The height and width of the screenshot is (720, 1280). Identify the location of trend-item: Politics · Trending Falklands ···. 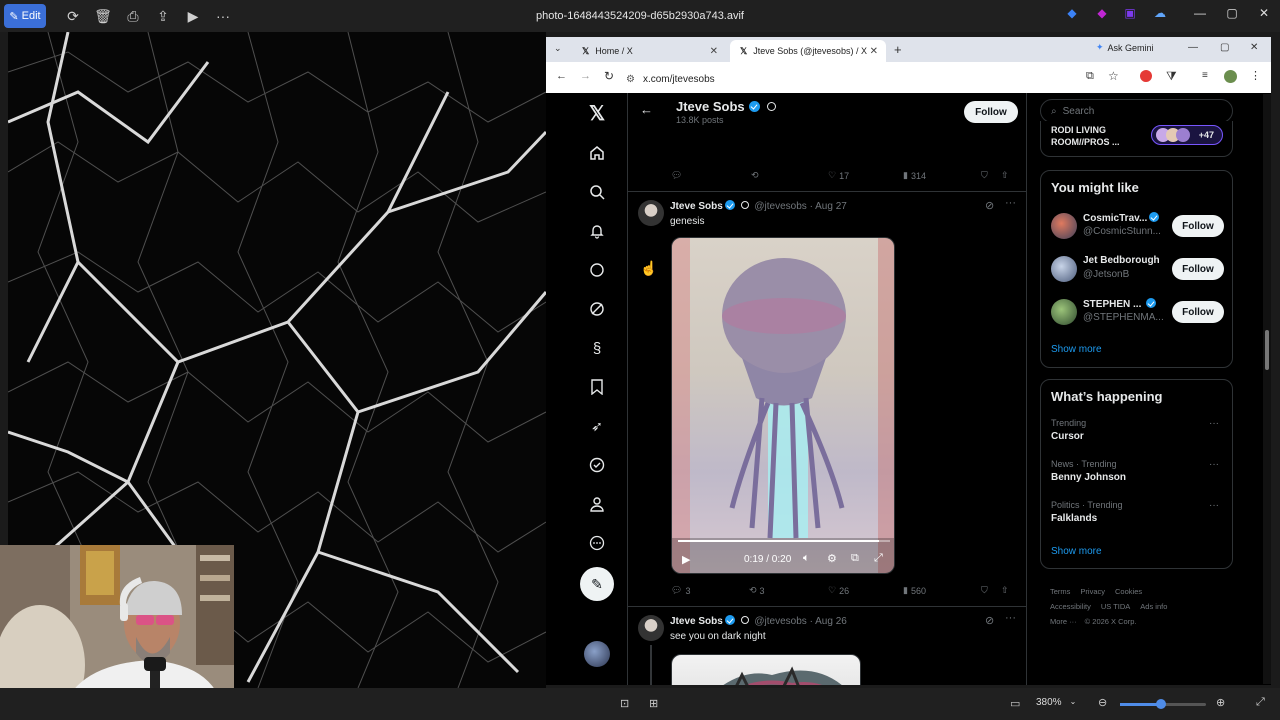
(1137, 519).